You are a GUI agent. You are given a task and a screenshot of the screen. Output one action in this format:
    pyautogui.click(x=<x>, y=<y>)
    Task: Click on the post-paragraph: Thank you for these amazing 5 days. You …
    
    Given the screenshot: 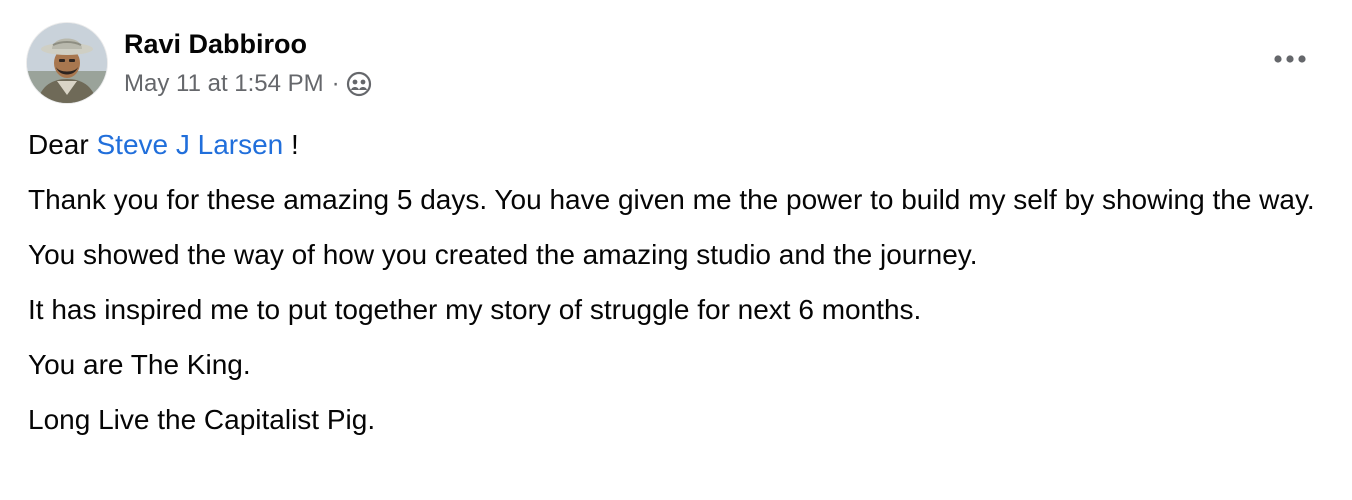 What is the action you would take?
    pyautogui.click(x=671, y=199)
    